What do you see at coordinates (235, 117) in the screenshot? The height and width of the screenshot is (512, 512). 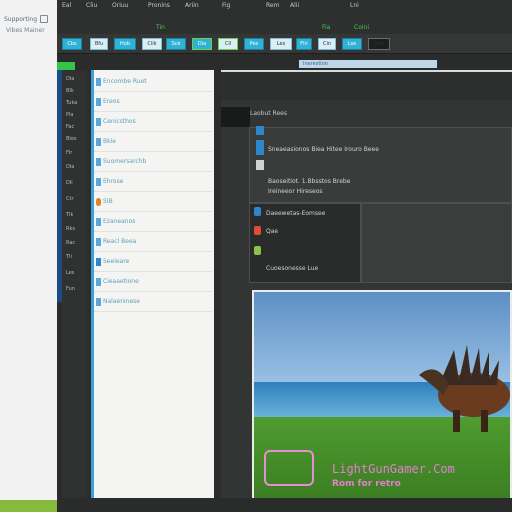 I see `back-button` at bounding box center [235, 117].